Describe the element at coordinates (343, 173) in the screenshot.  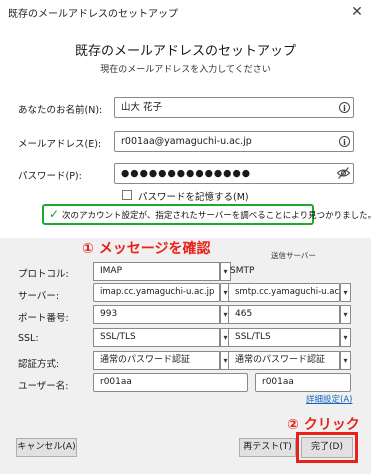
I see `eye-slash-icon` at that location.